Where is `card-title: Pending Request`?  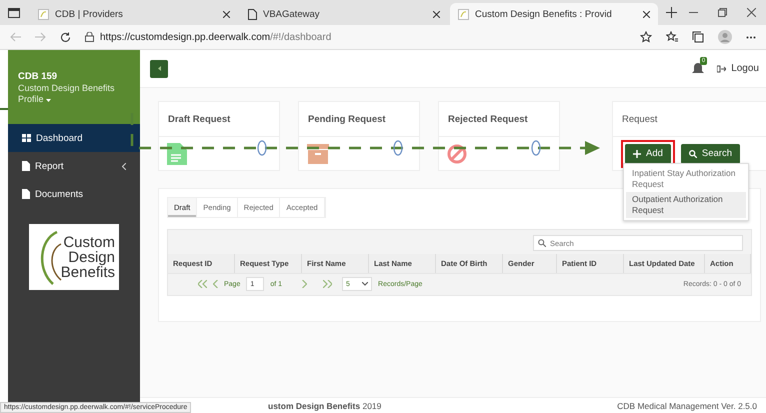 card-title: Pending Request is located at coordinates (347, 119).